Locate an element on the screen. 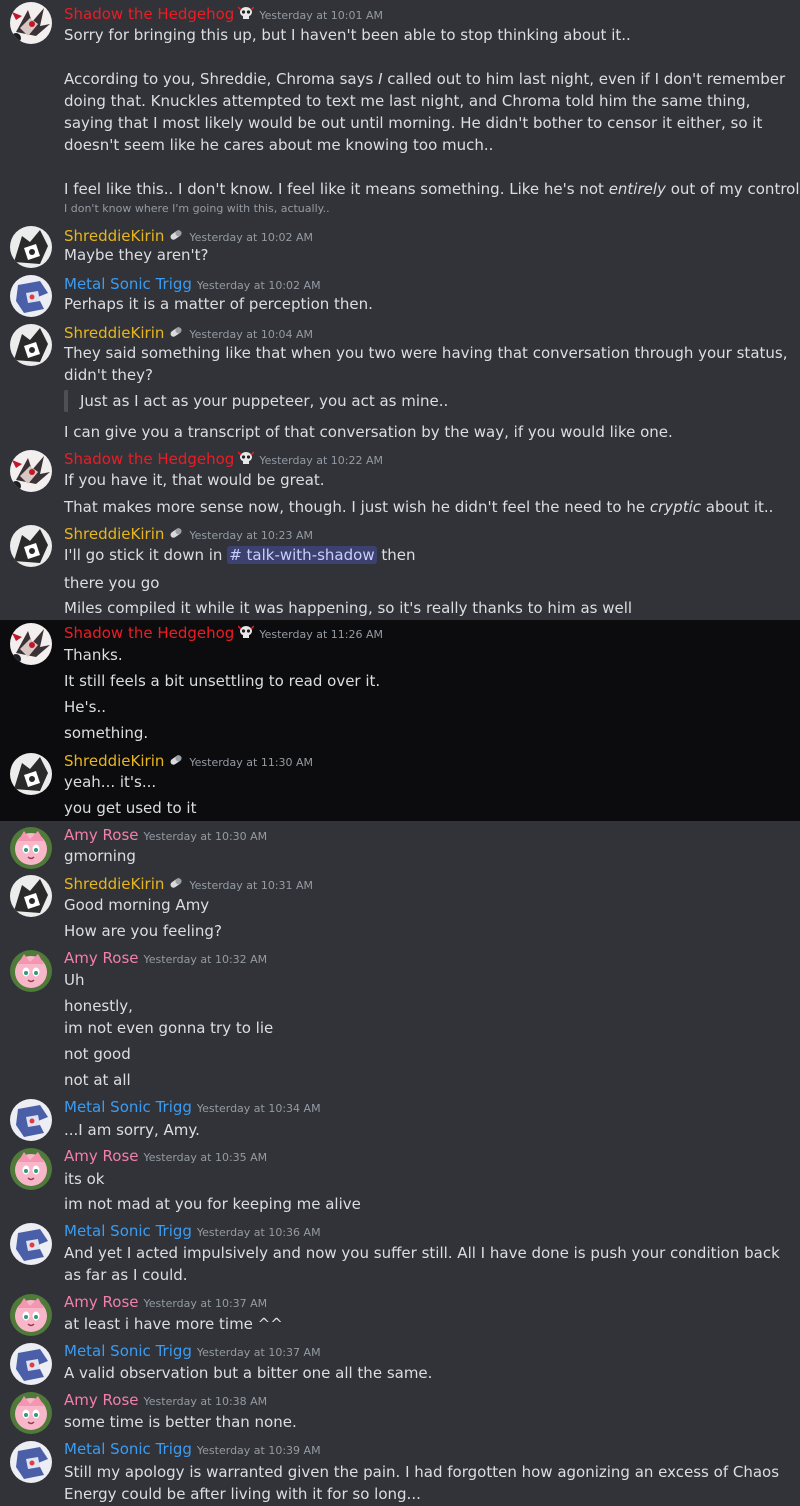  message-text: something. is located at coordinates (106, 733).